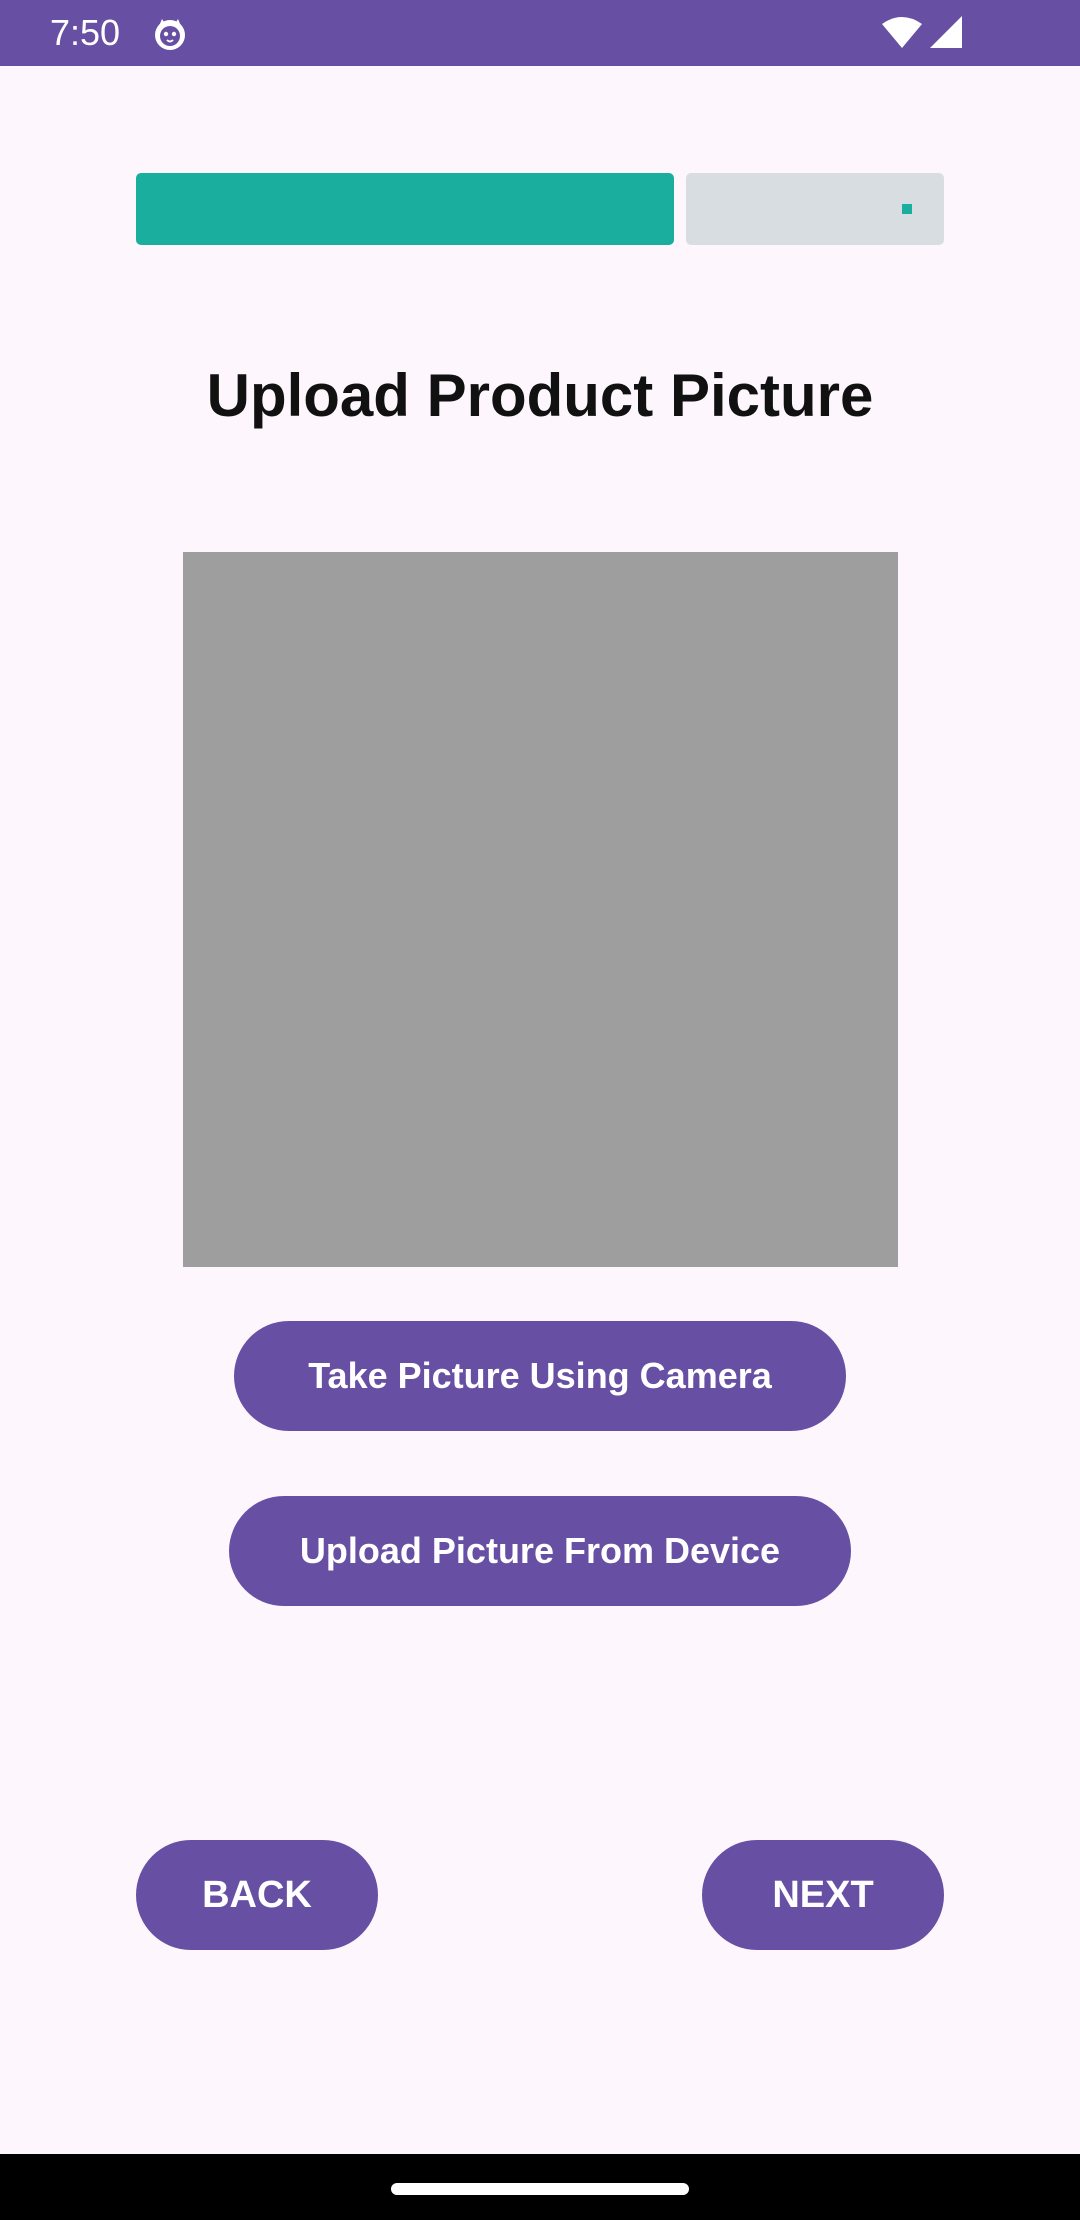 The width and height of the screenshot is (1080, 2220). Describe the element at coordinates (405, 209) in the screenshot. I see `progress-fill` at that location.